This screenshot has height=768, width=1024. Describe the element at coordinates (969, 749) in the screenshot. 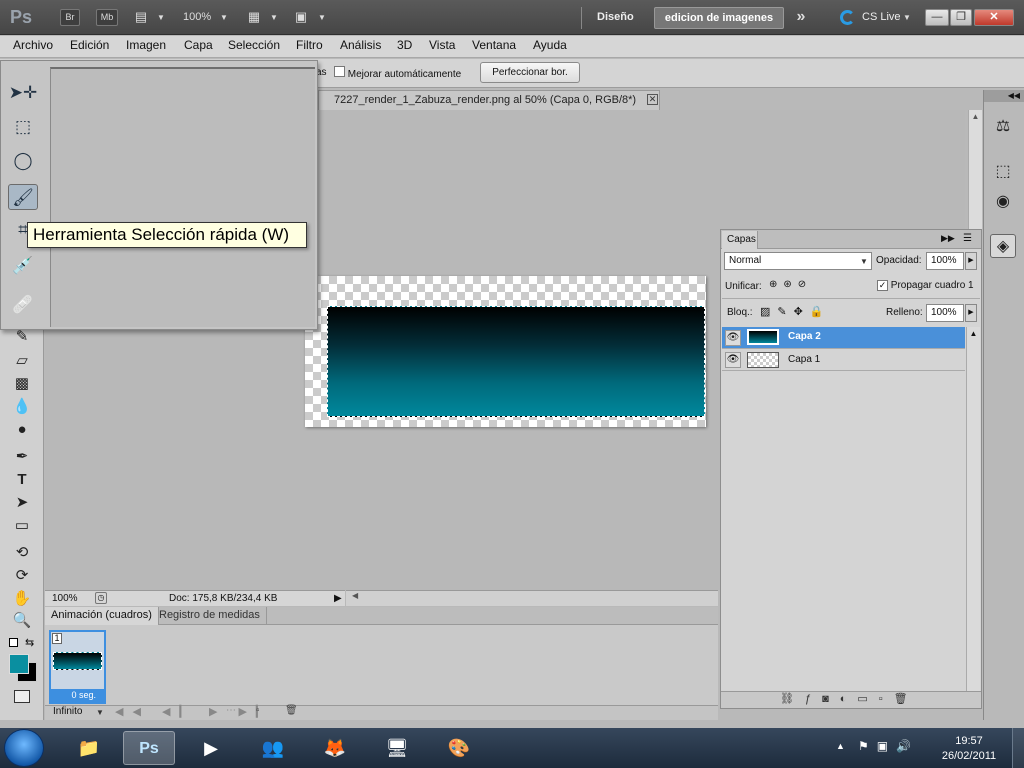

I see `system-clock: 19:57 26/02/2011` at that location.